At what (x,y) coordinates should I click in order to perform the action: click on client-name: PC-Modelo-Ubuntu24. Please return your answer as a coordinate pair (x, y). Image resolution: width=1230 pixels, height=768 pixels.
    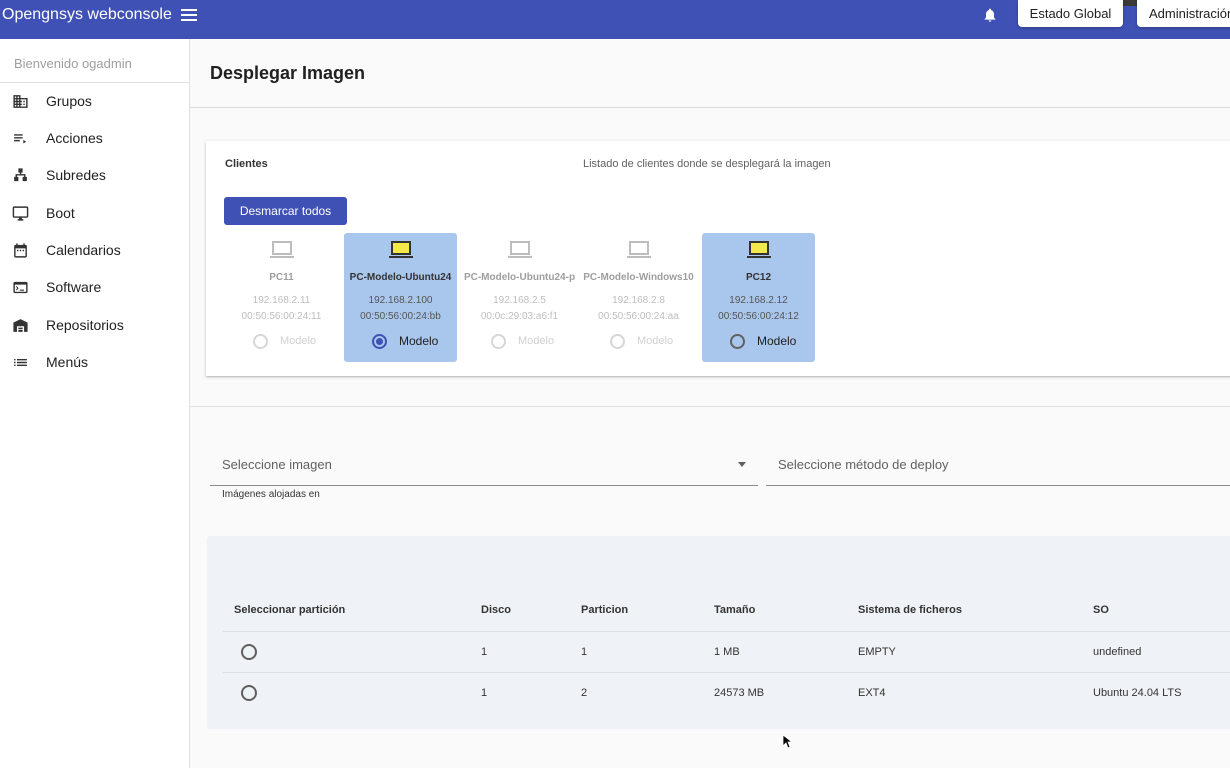
    Looking at the image, I should click on (400, 277).